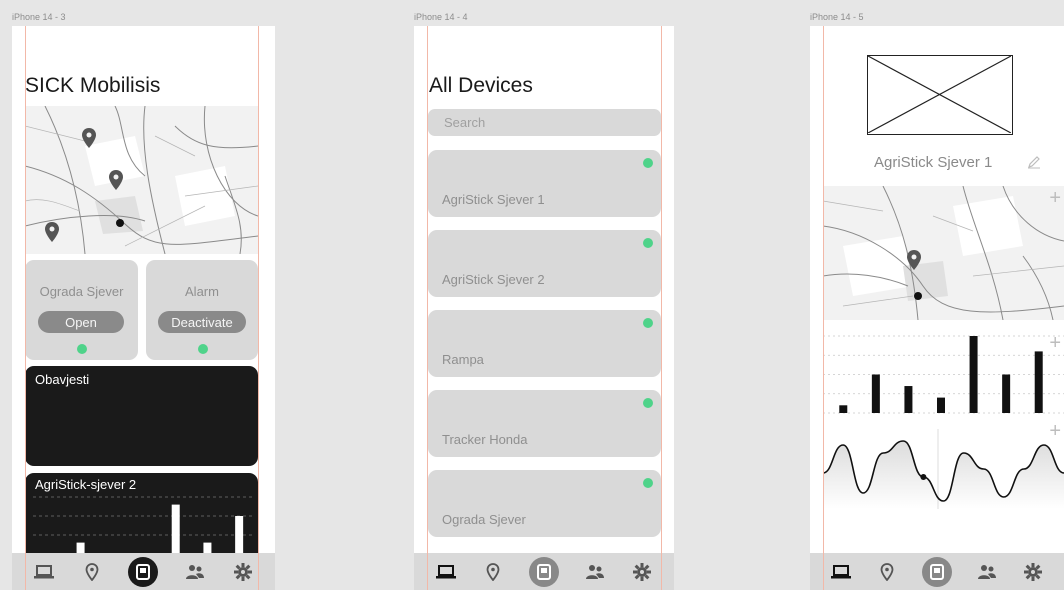 This screenshot has height=590, width=1064. Describe the element at coordinates (493, 279) in the screenshot. I see `device-name: AgriStick Sjever 2` at that location.